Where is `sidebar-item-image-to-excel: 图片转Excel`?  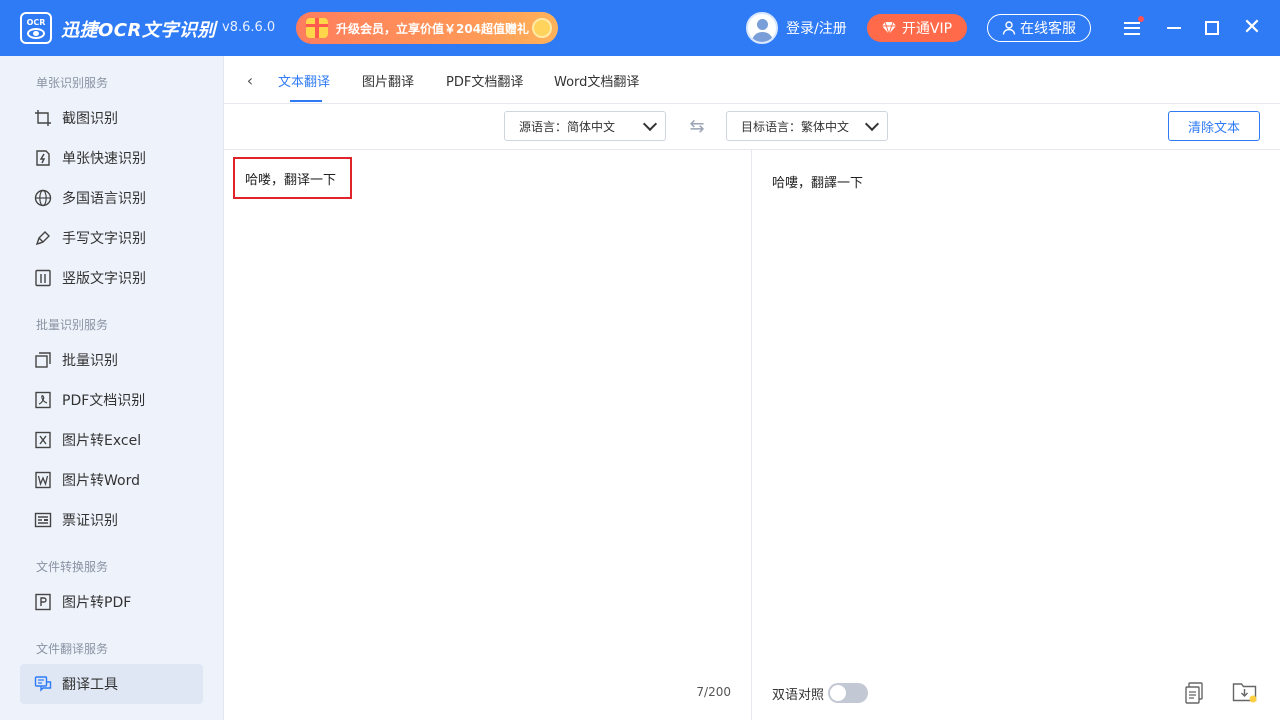
sidebar-item-image-to-excel: 图片转Excel is located at coordinates (111, 440).